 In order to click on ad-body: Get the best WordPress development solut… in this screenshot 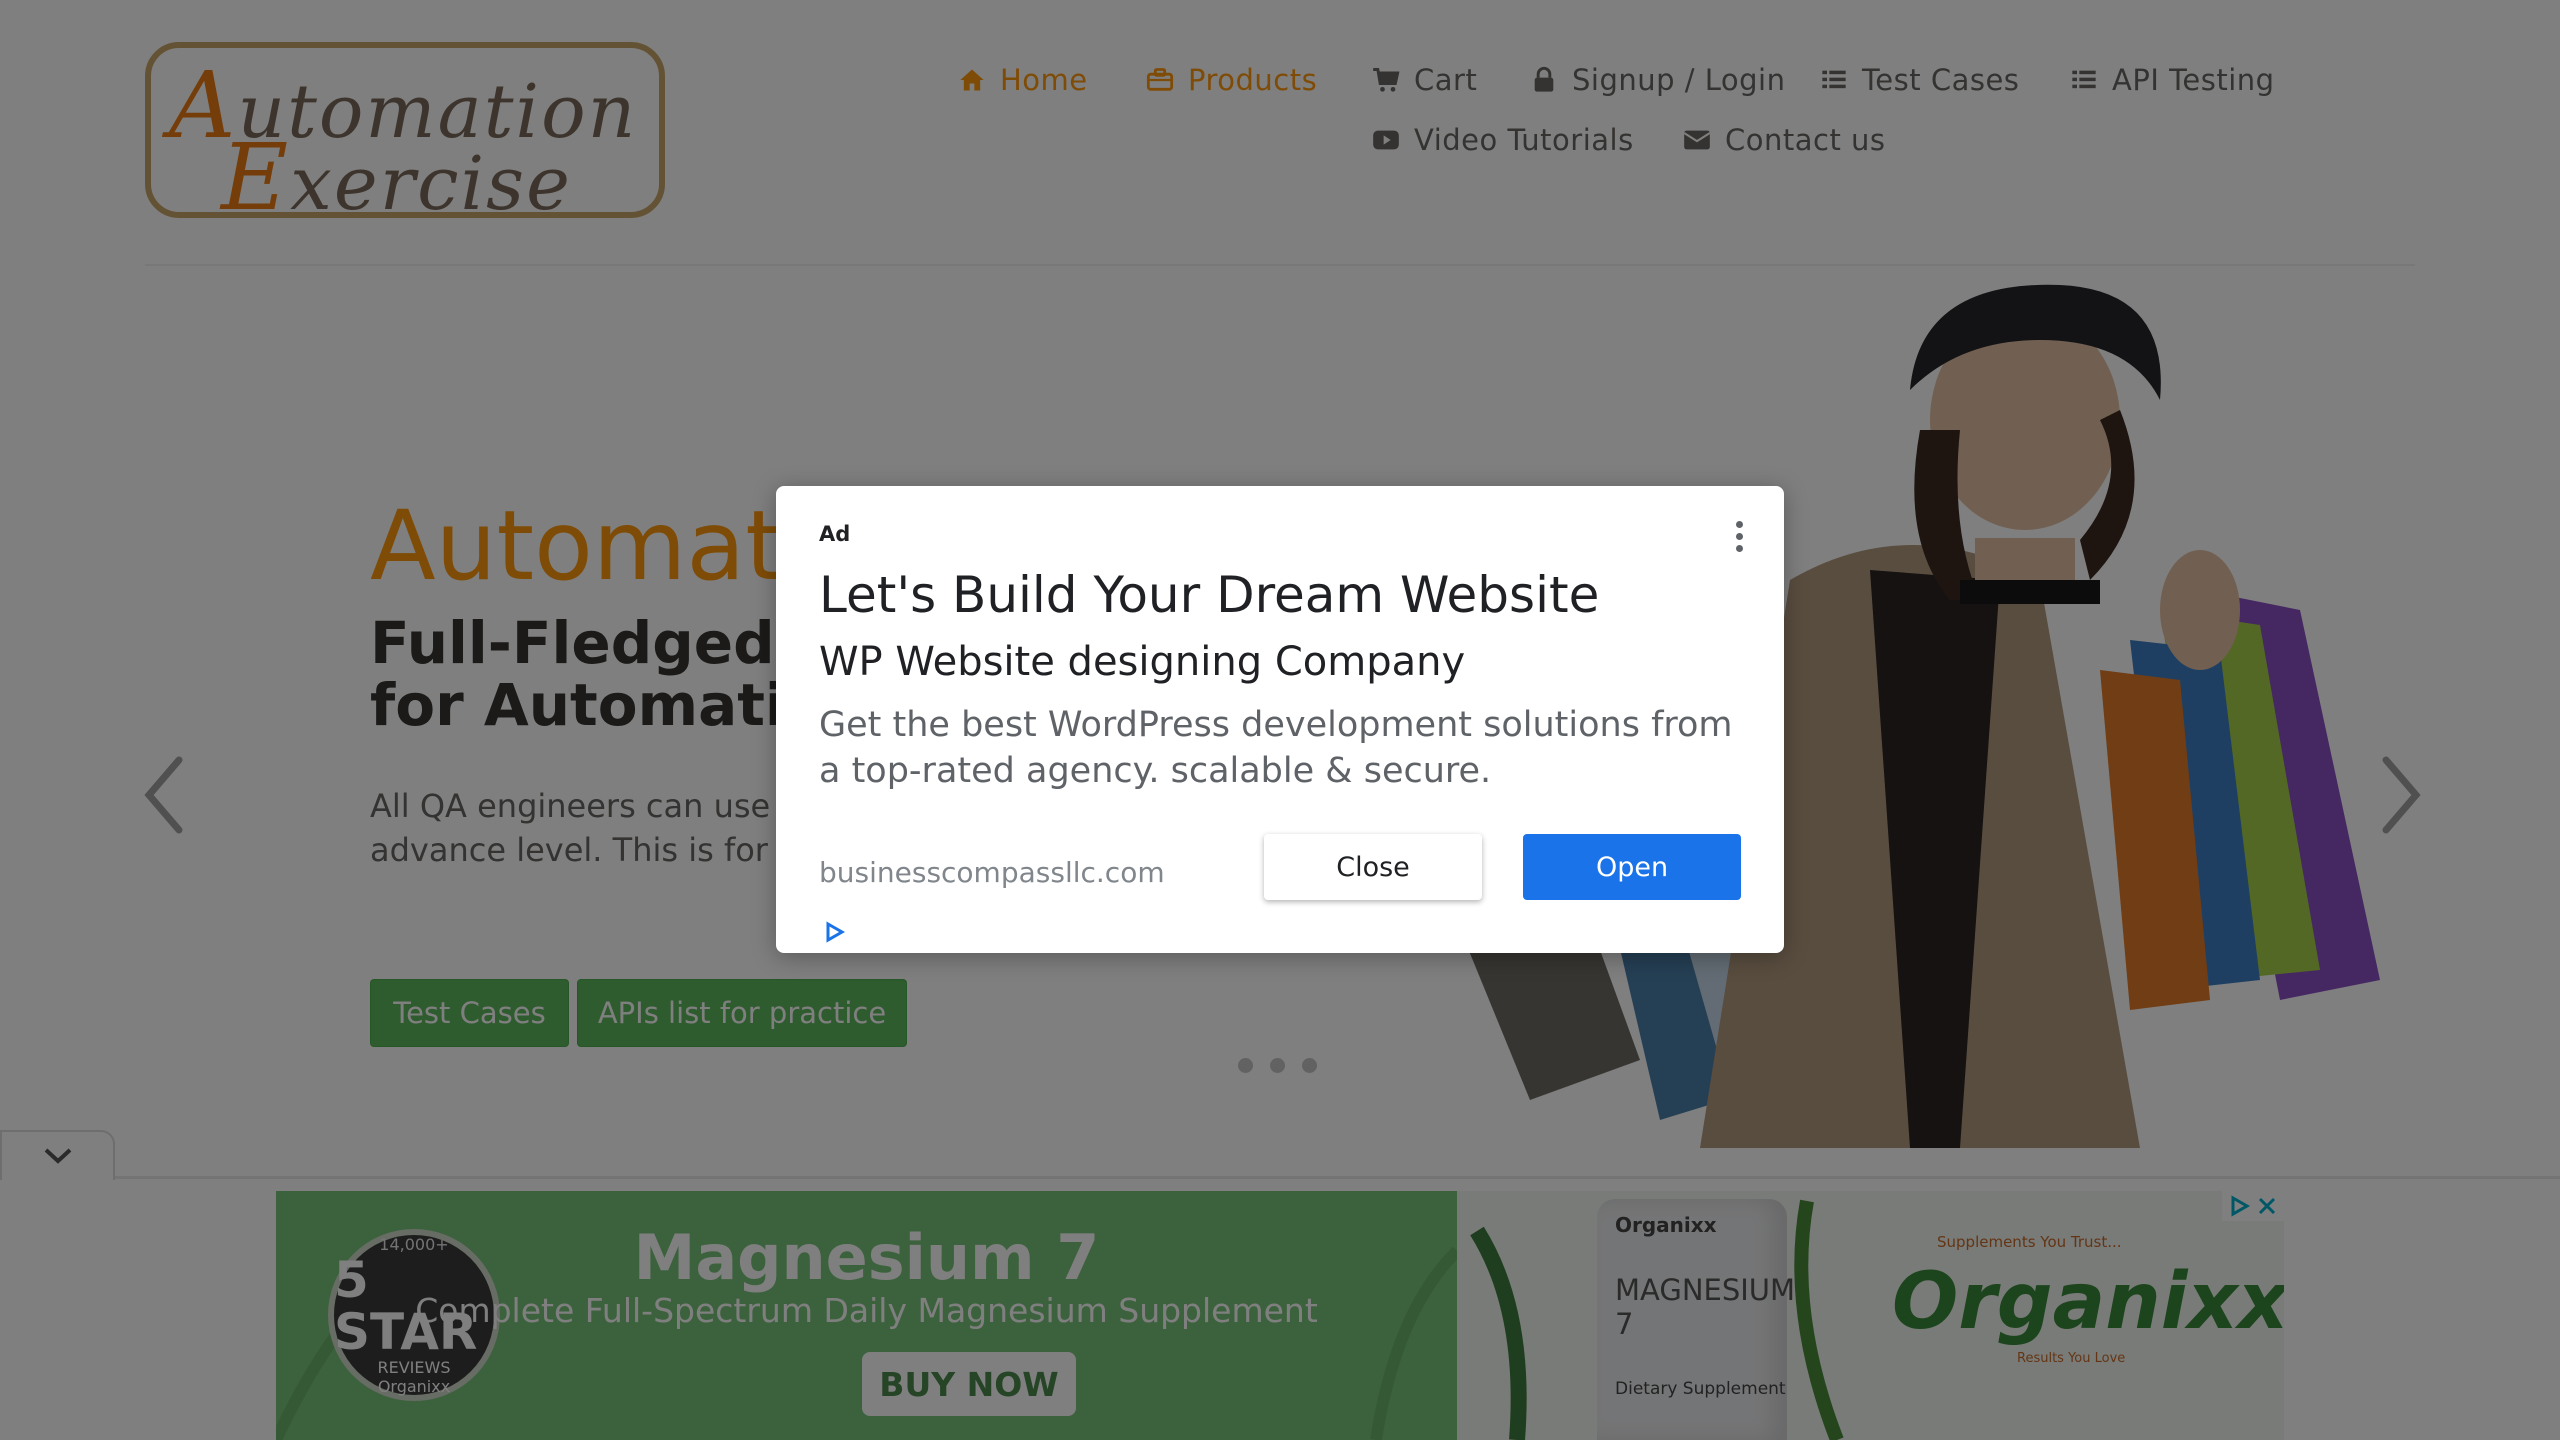, I will do `click(1289, 748)`.